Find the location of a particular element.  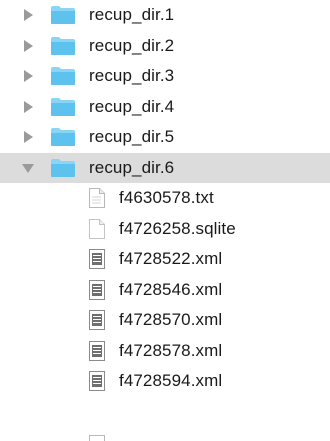

folder-row-recup-dir-5: recup_dir.5 is located at coordinates (165, 137).